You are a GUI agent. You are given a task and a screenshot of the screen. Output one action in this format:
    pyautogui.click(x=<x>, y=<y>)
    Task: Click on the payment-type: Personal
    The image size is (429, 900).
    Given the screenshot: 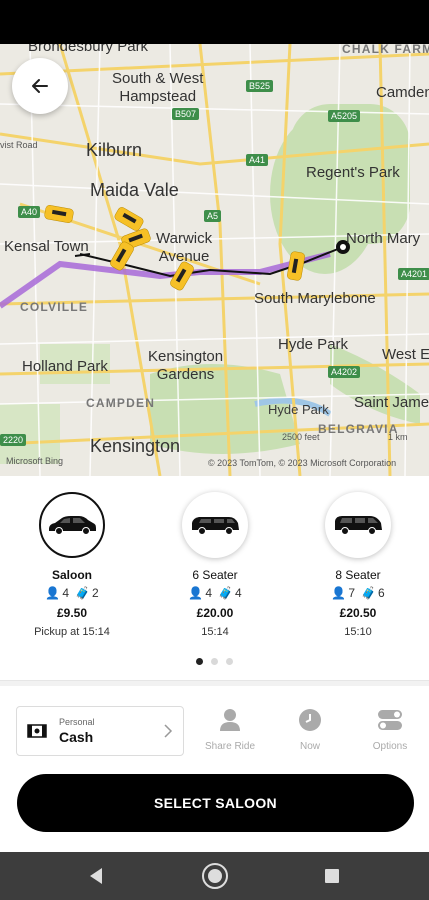 What is the action you would take?
    pyautogui.click(x=77, y=722)
    